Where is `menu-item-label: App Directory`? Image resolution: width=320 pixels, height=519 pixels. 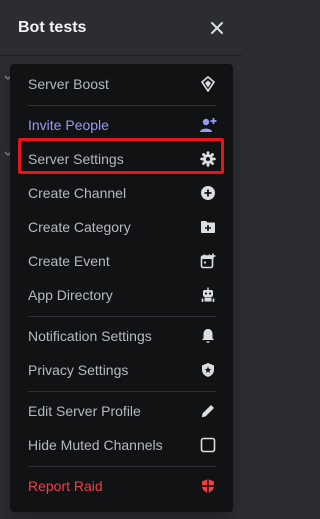 menu-item-label: App Directory is located at coordinates (70, 295).